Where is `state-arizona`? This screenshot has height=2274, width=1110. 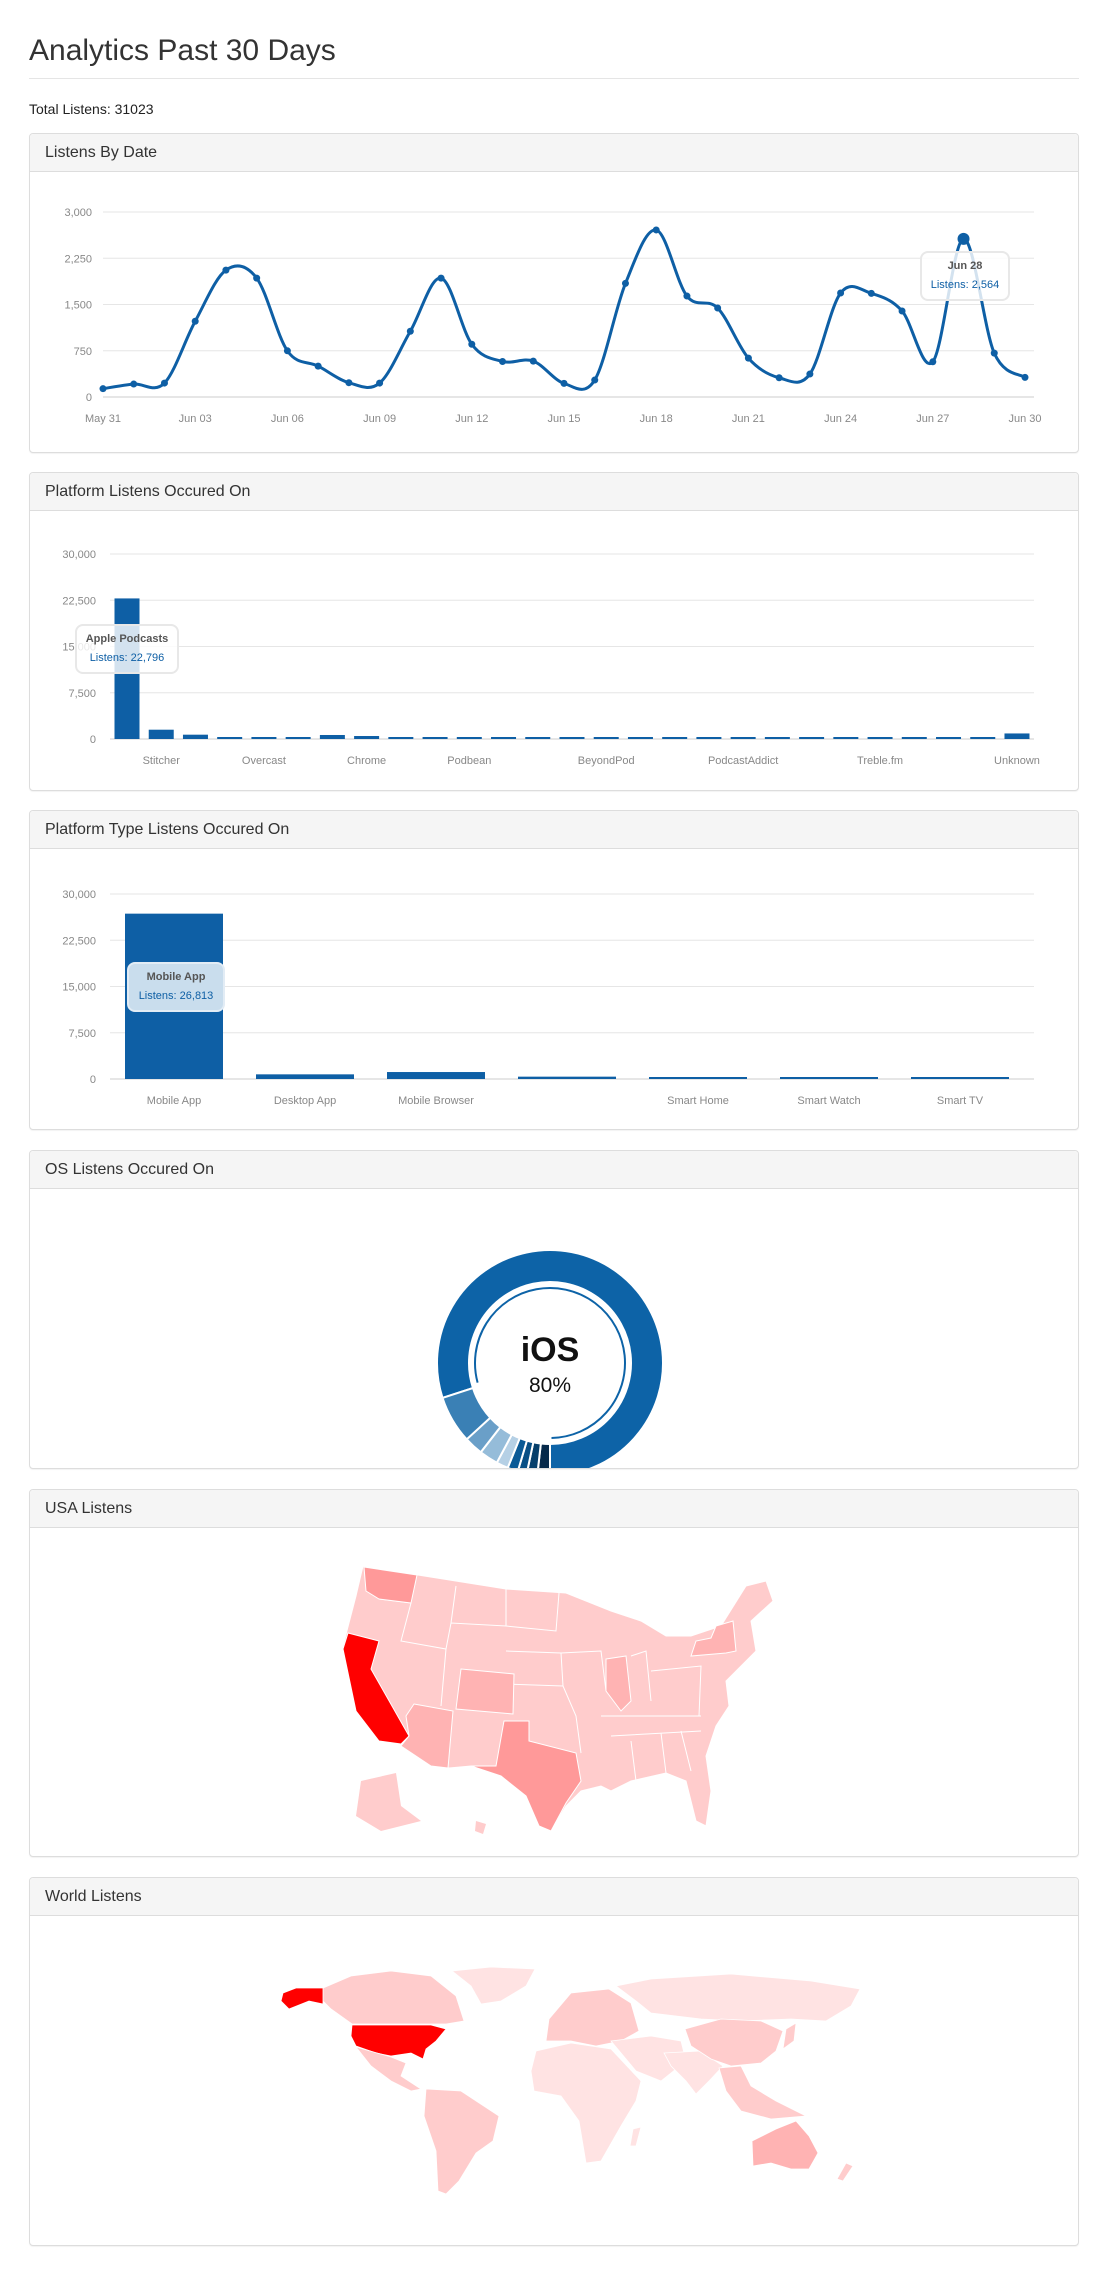
state-arizona is located at coordinates (427, 1736).